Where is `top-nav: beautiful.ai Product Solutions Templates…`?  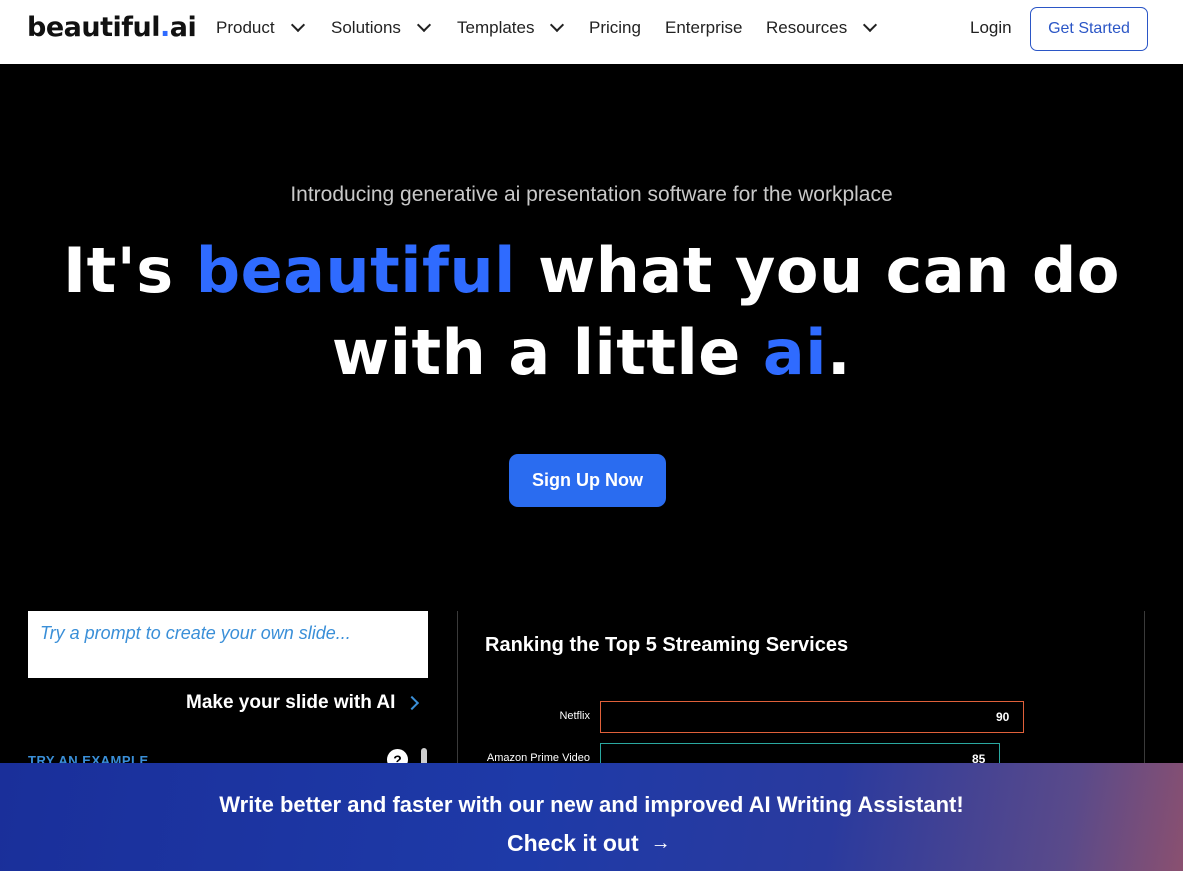 top-nav: beautiful.ai Product Solutions Templates… is located at coordinates (591, 32).